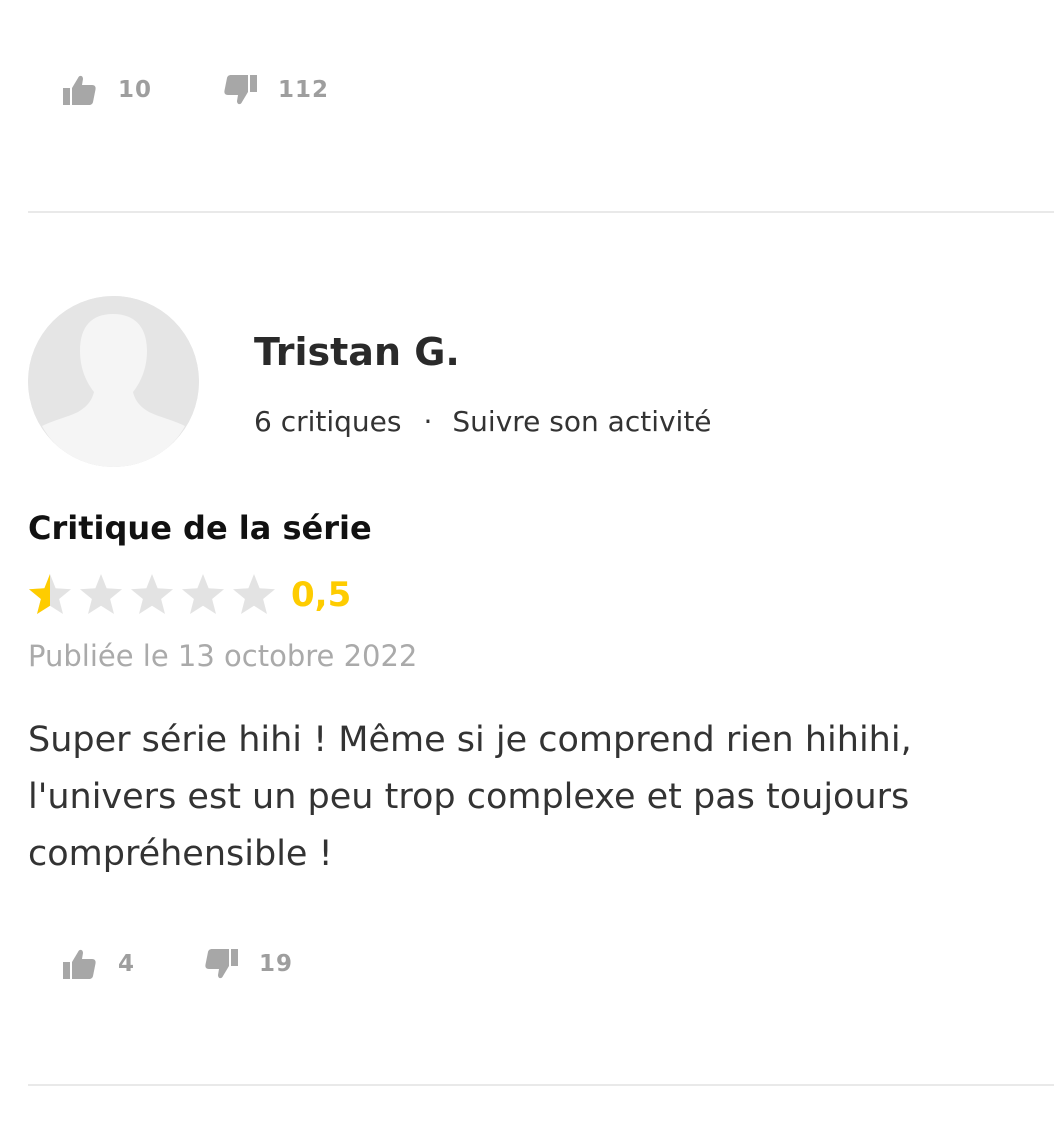 This screenshot has width=1062, height=1145. I want to click on dislike-count: 19, so click(276, 964).